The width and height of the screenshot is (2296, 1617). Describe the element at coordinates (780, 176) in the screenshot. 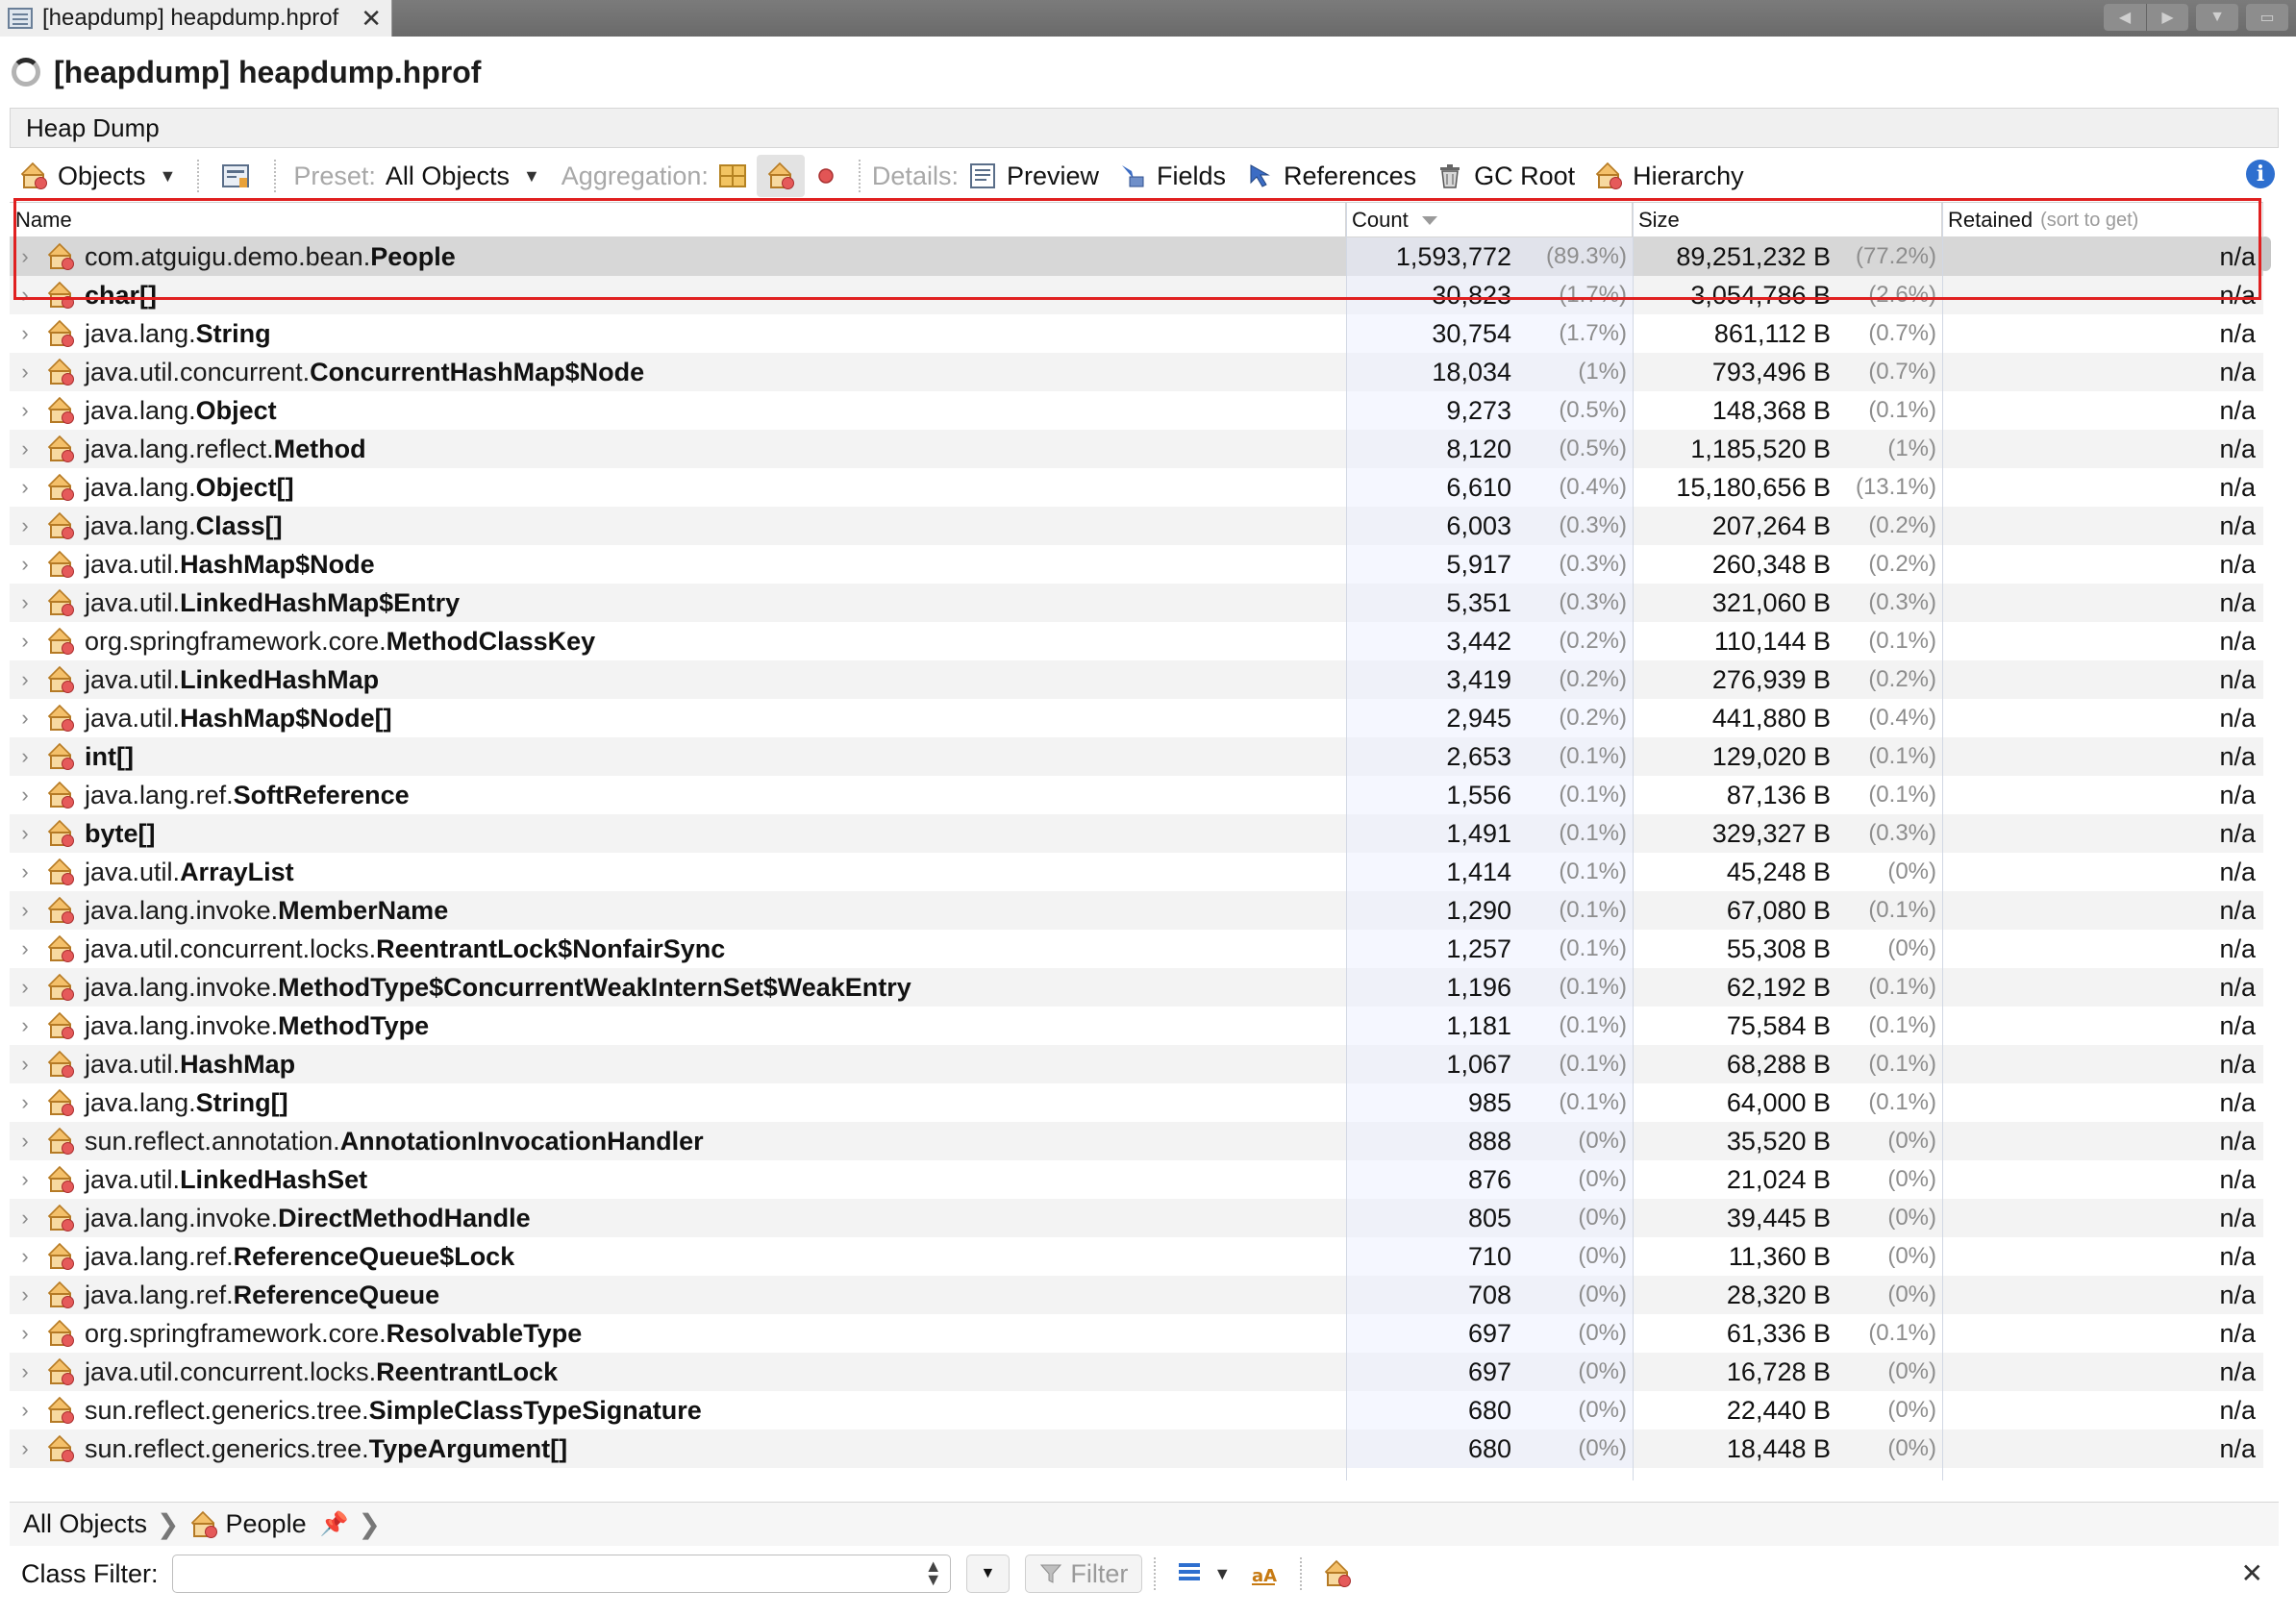

I see `aggregation-classes-button` at that location.